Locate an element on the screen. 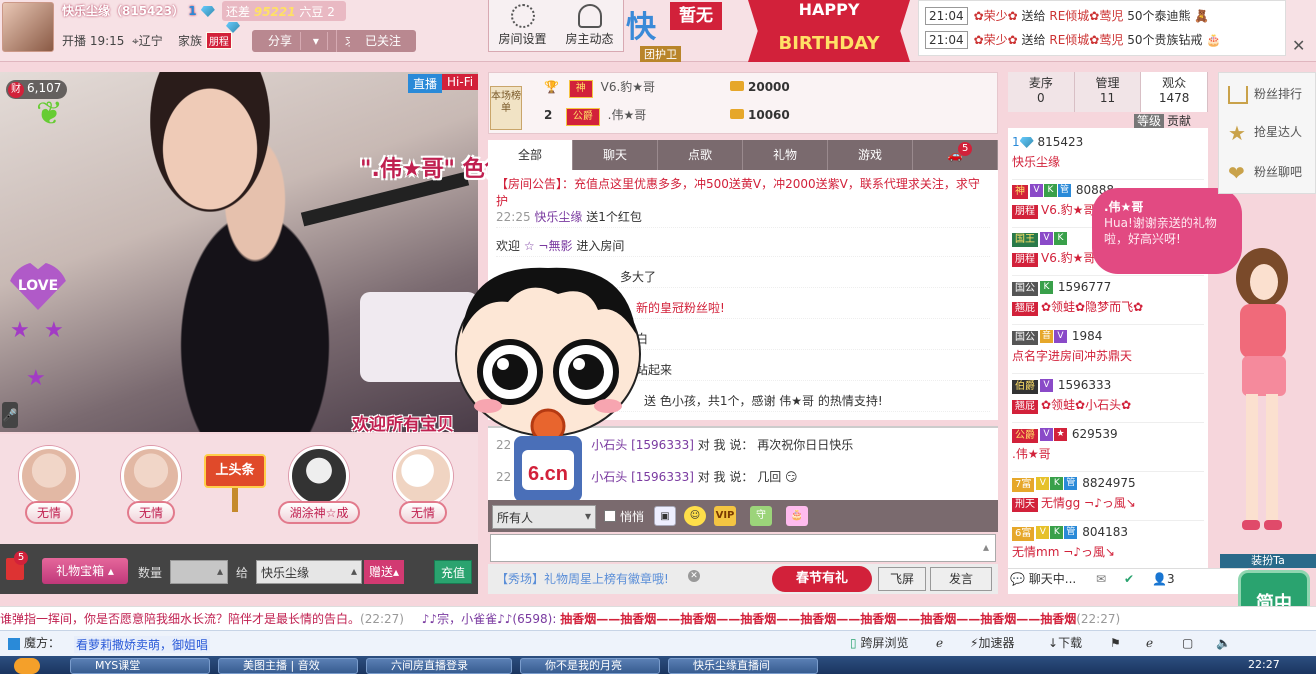 Image resolution: width=1316 pixels, height=674 pixels. show-ad-link: 【秀场】礼物周星上榜有徽章哦! is located at coordinates (582, 578).